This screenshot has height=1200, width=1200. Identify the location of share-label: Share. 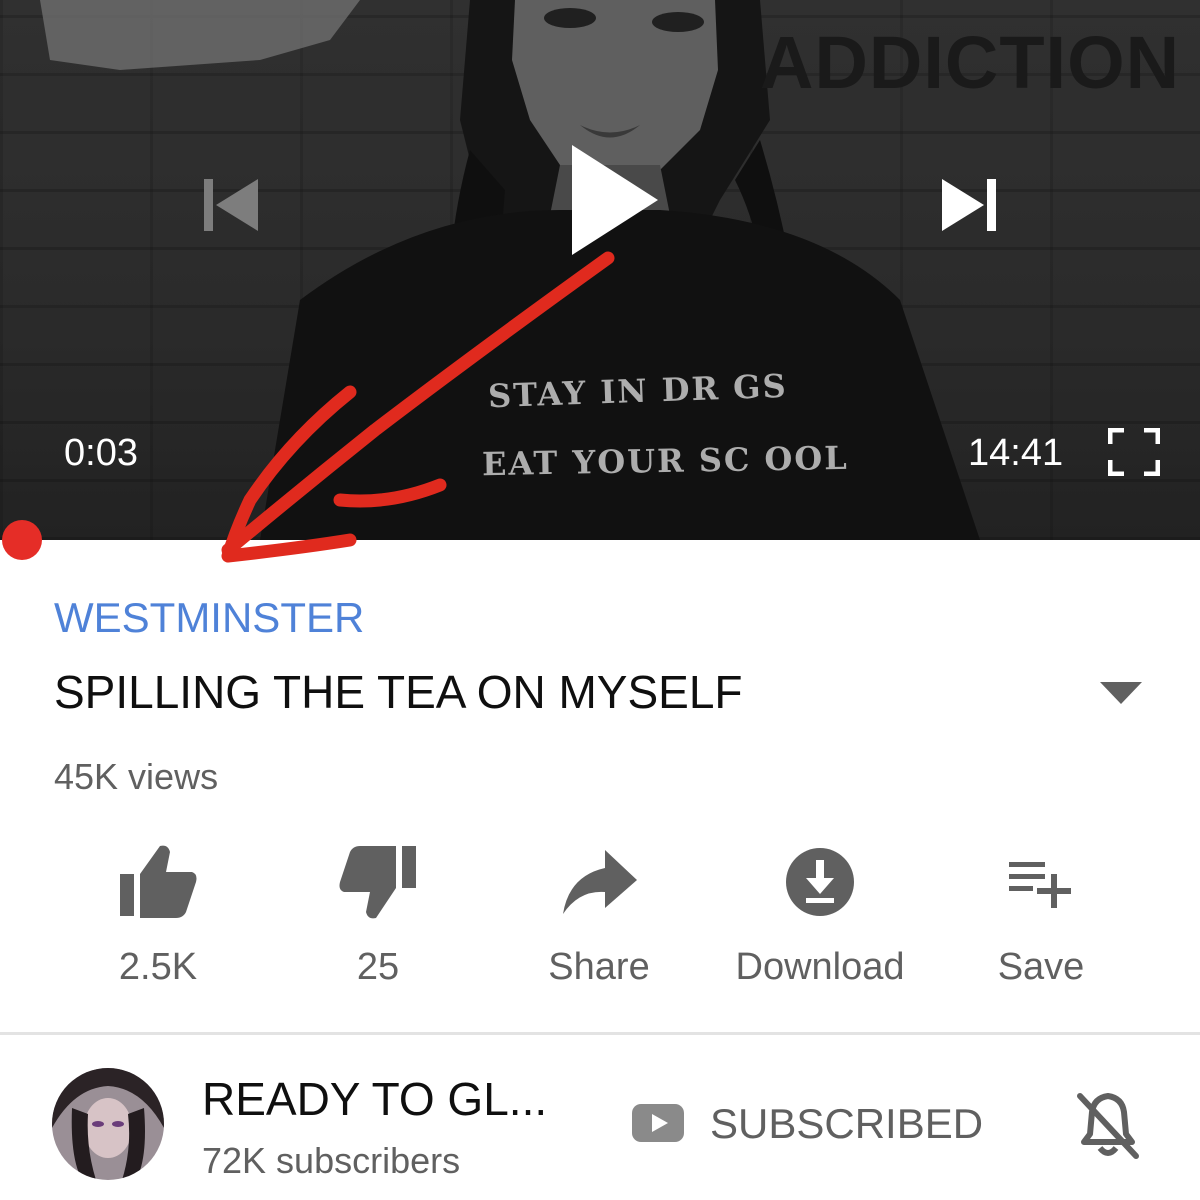
(599, 967).